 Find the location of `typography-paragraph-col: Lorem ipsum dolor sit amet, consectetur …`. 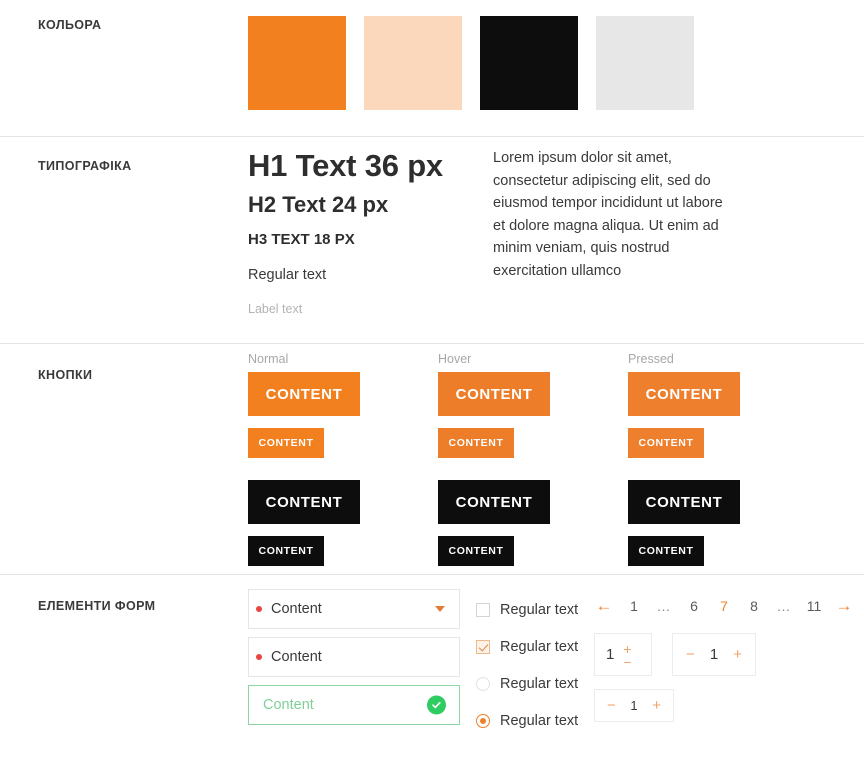

typography-paragraph-col: Lorem ipsum dolor sit amet, consectetur … is located at coordinates (678, 232).